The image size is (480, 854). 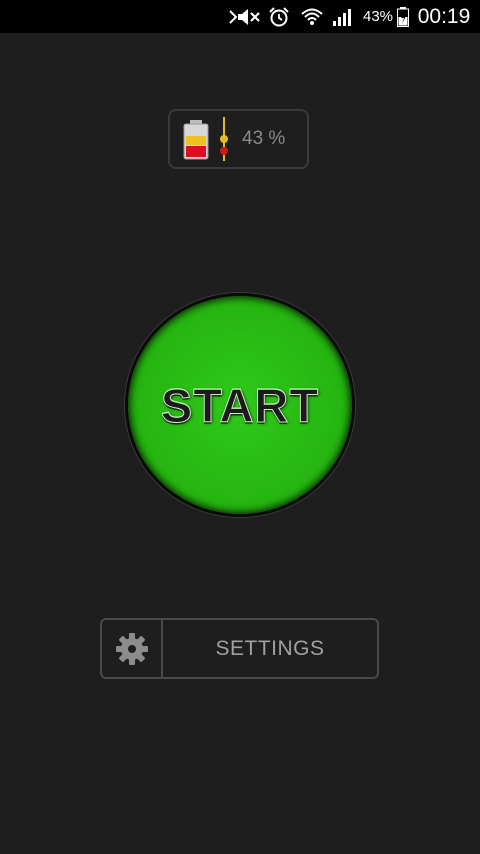 I want to click on clock: 00:19, so click(x=444, y=16).